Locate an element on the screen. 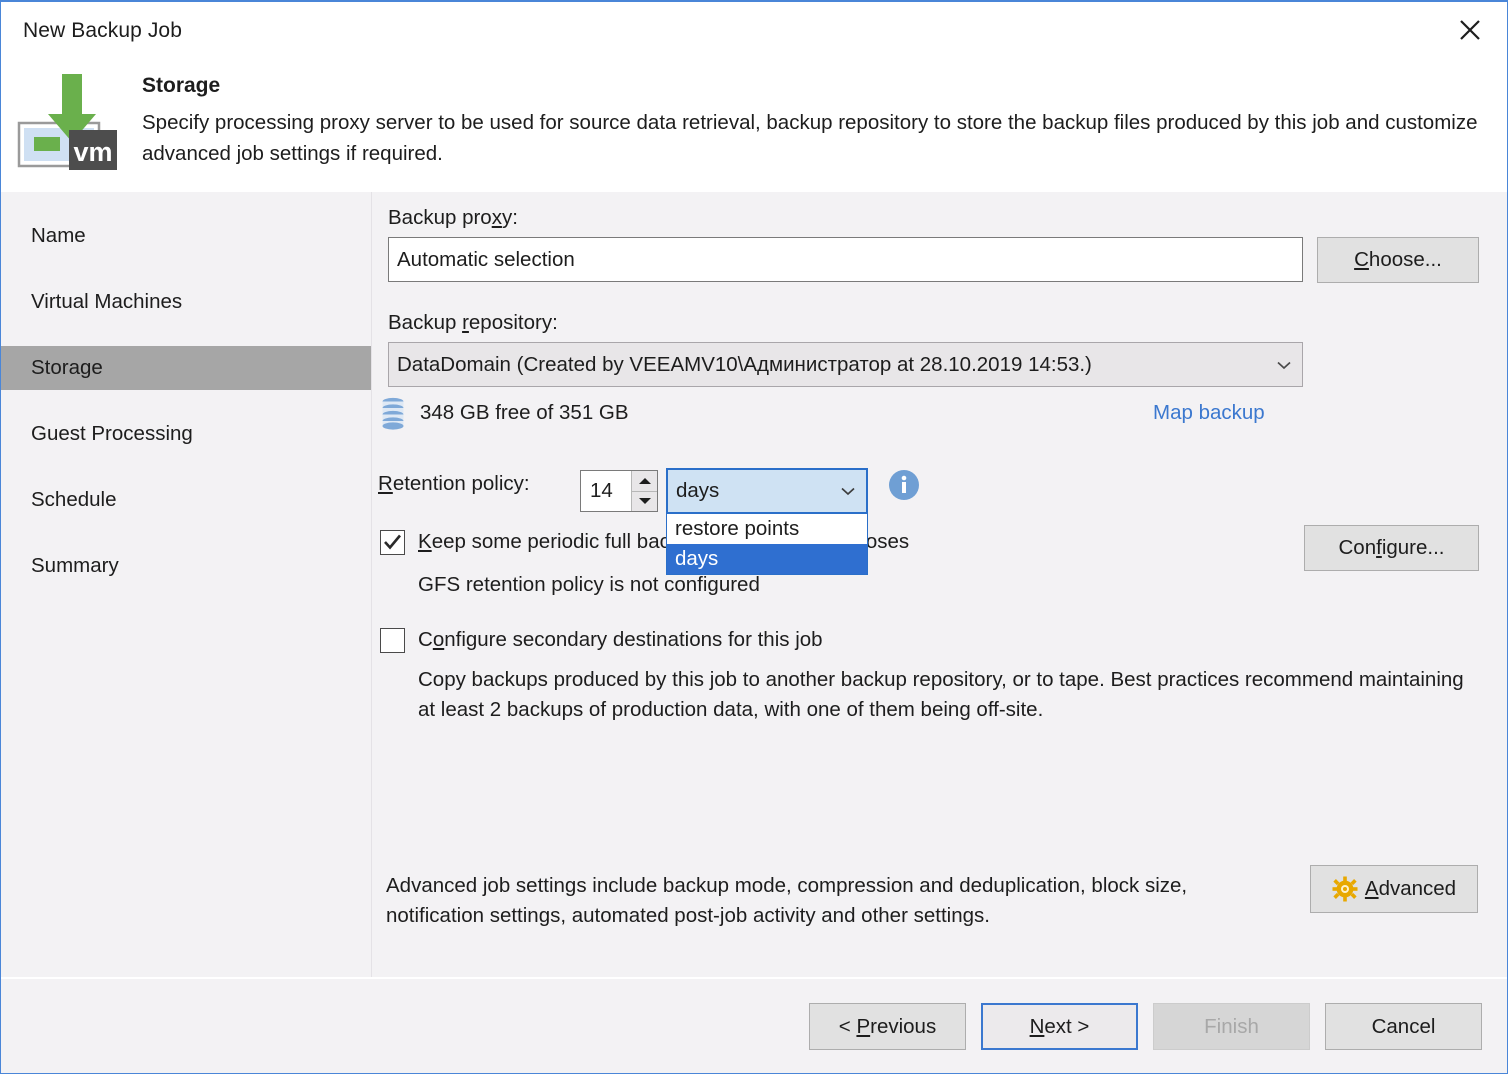 The height and width of the screenshot is (1074, 1508). backup-repository-label: Backup repository: is located at coordinates (473, 322).